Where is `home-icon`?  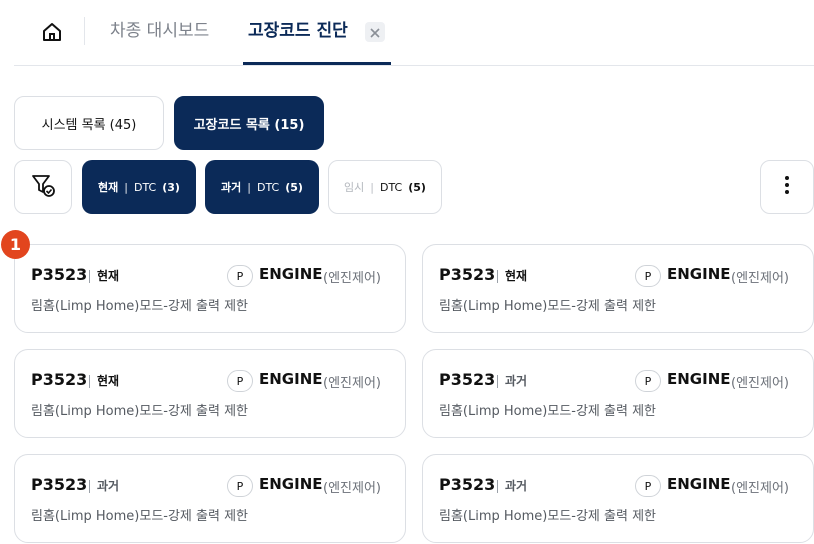 home-icon is located at coordinates (52, 34).